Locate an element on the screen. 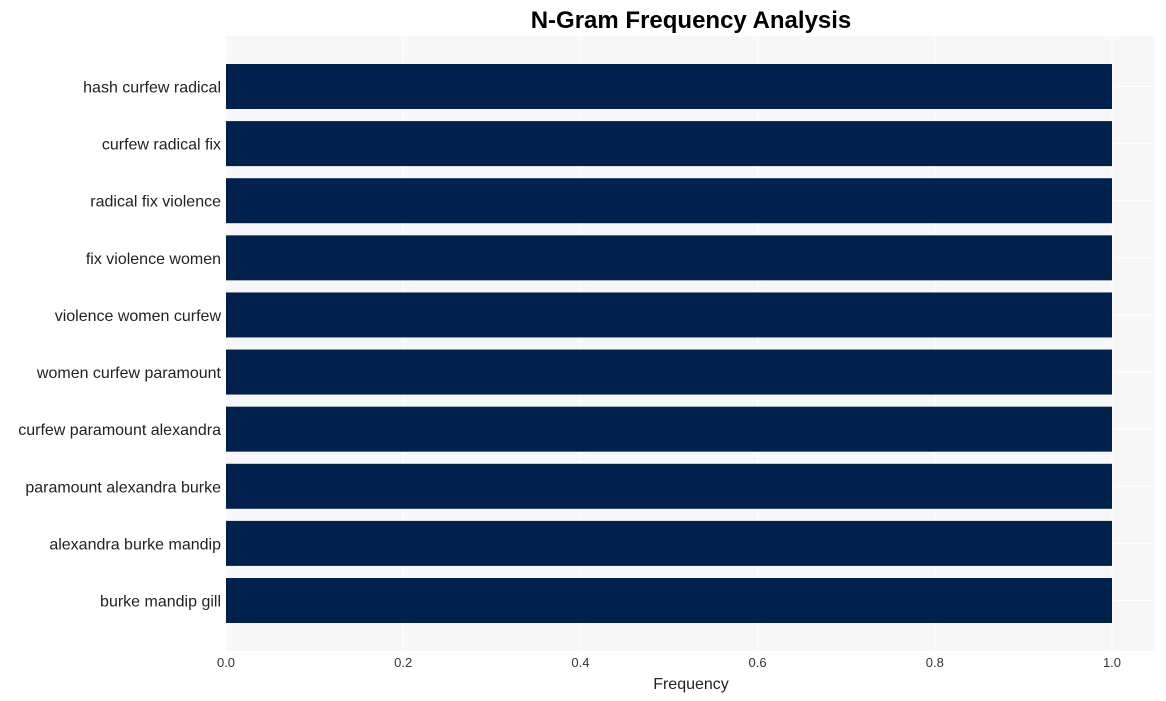 Image resolution: width=1166 pixels, height=701 pixels. x-tick-label: 0.4 is located at coordinates (580, 662).